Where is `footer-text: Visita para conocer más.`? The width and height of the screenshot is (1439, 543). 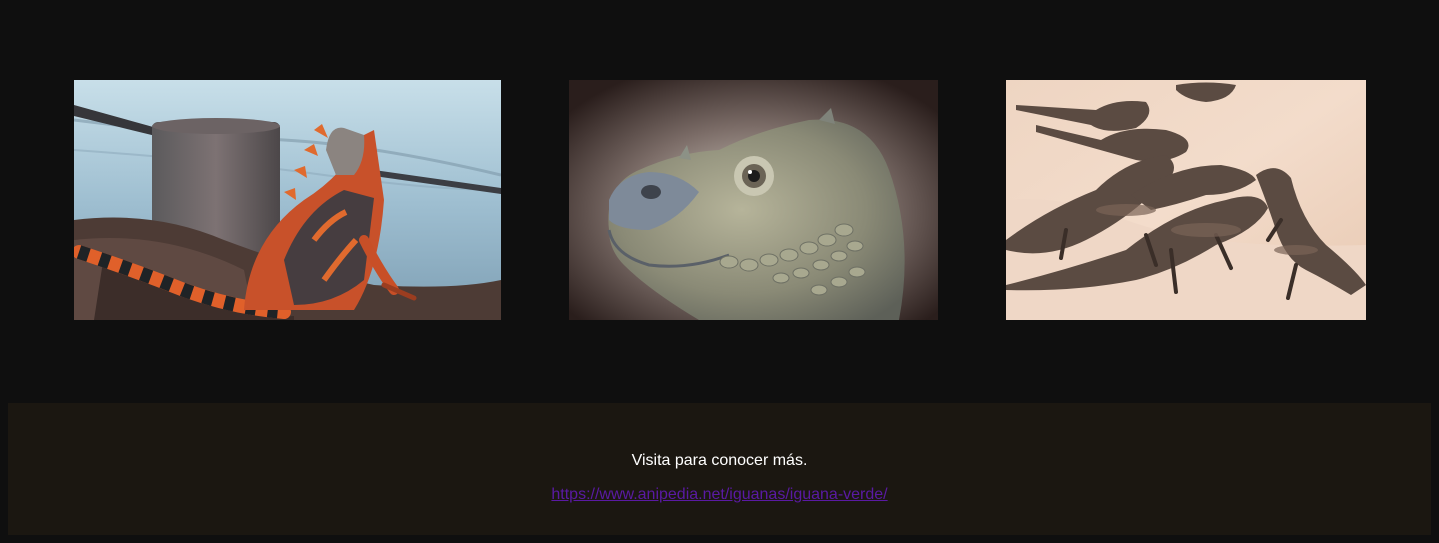
footer-text: Visita para conocer más. is located at coordinates (719, 460).